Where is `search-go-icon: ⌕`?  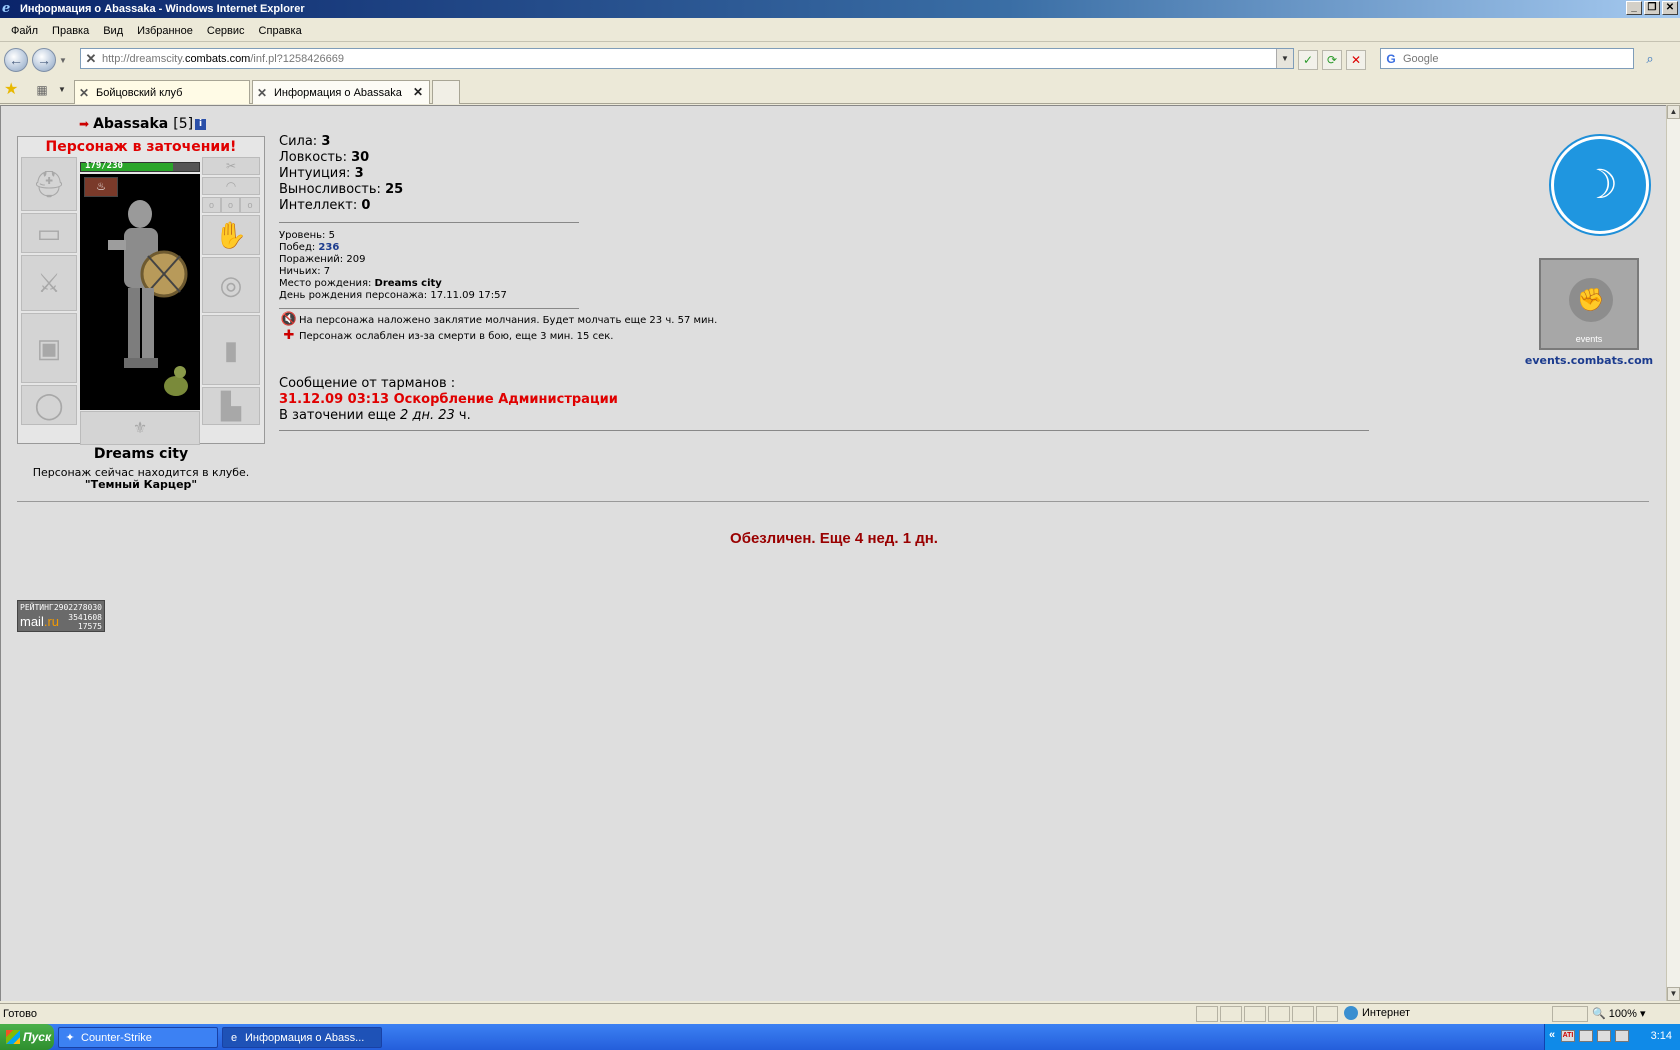
search-go-icon: ⌕ is located at coordinates (1650, 59).